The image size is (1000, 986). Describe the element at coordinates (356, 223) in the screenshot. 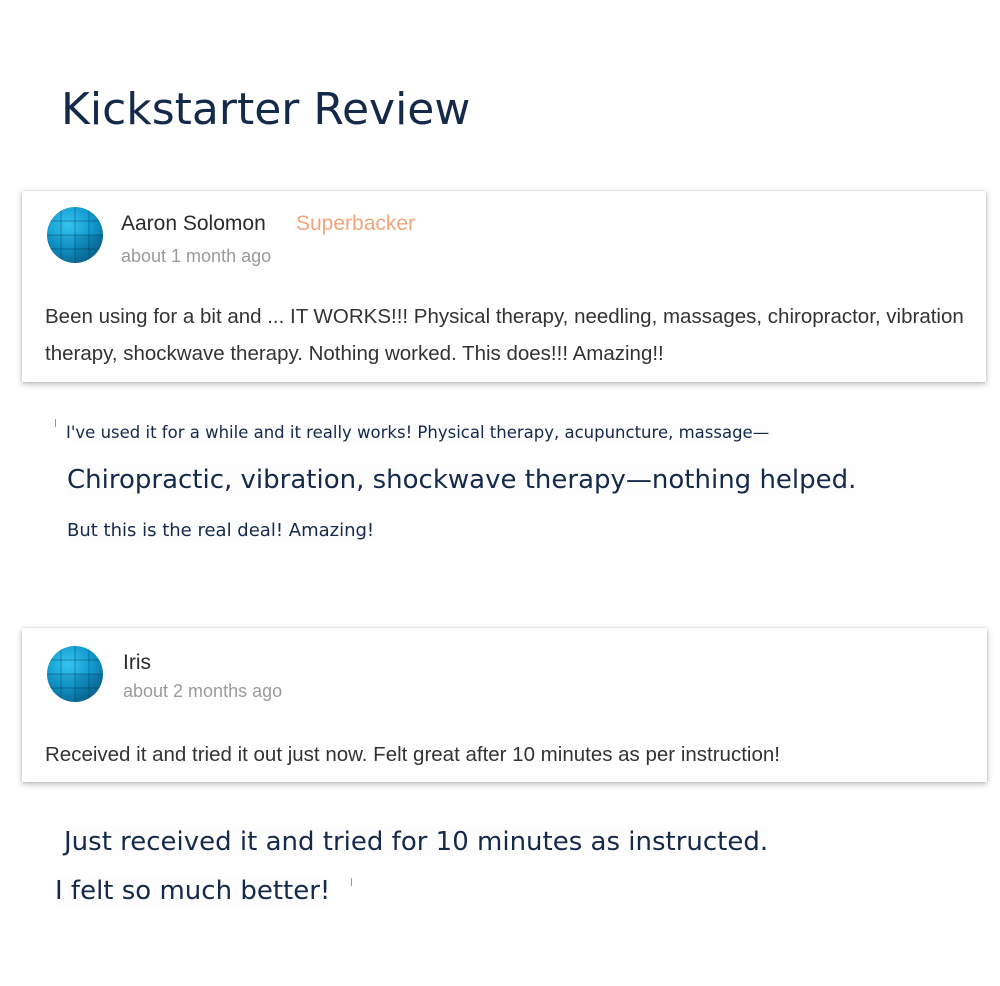

I see `superbacker-badge: Superbacker` at that location.